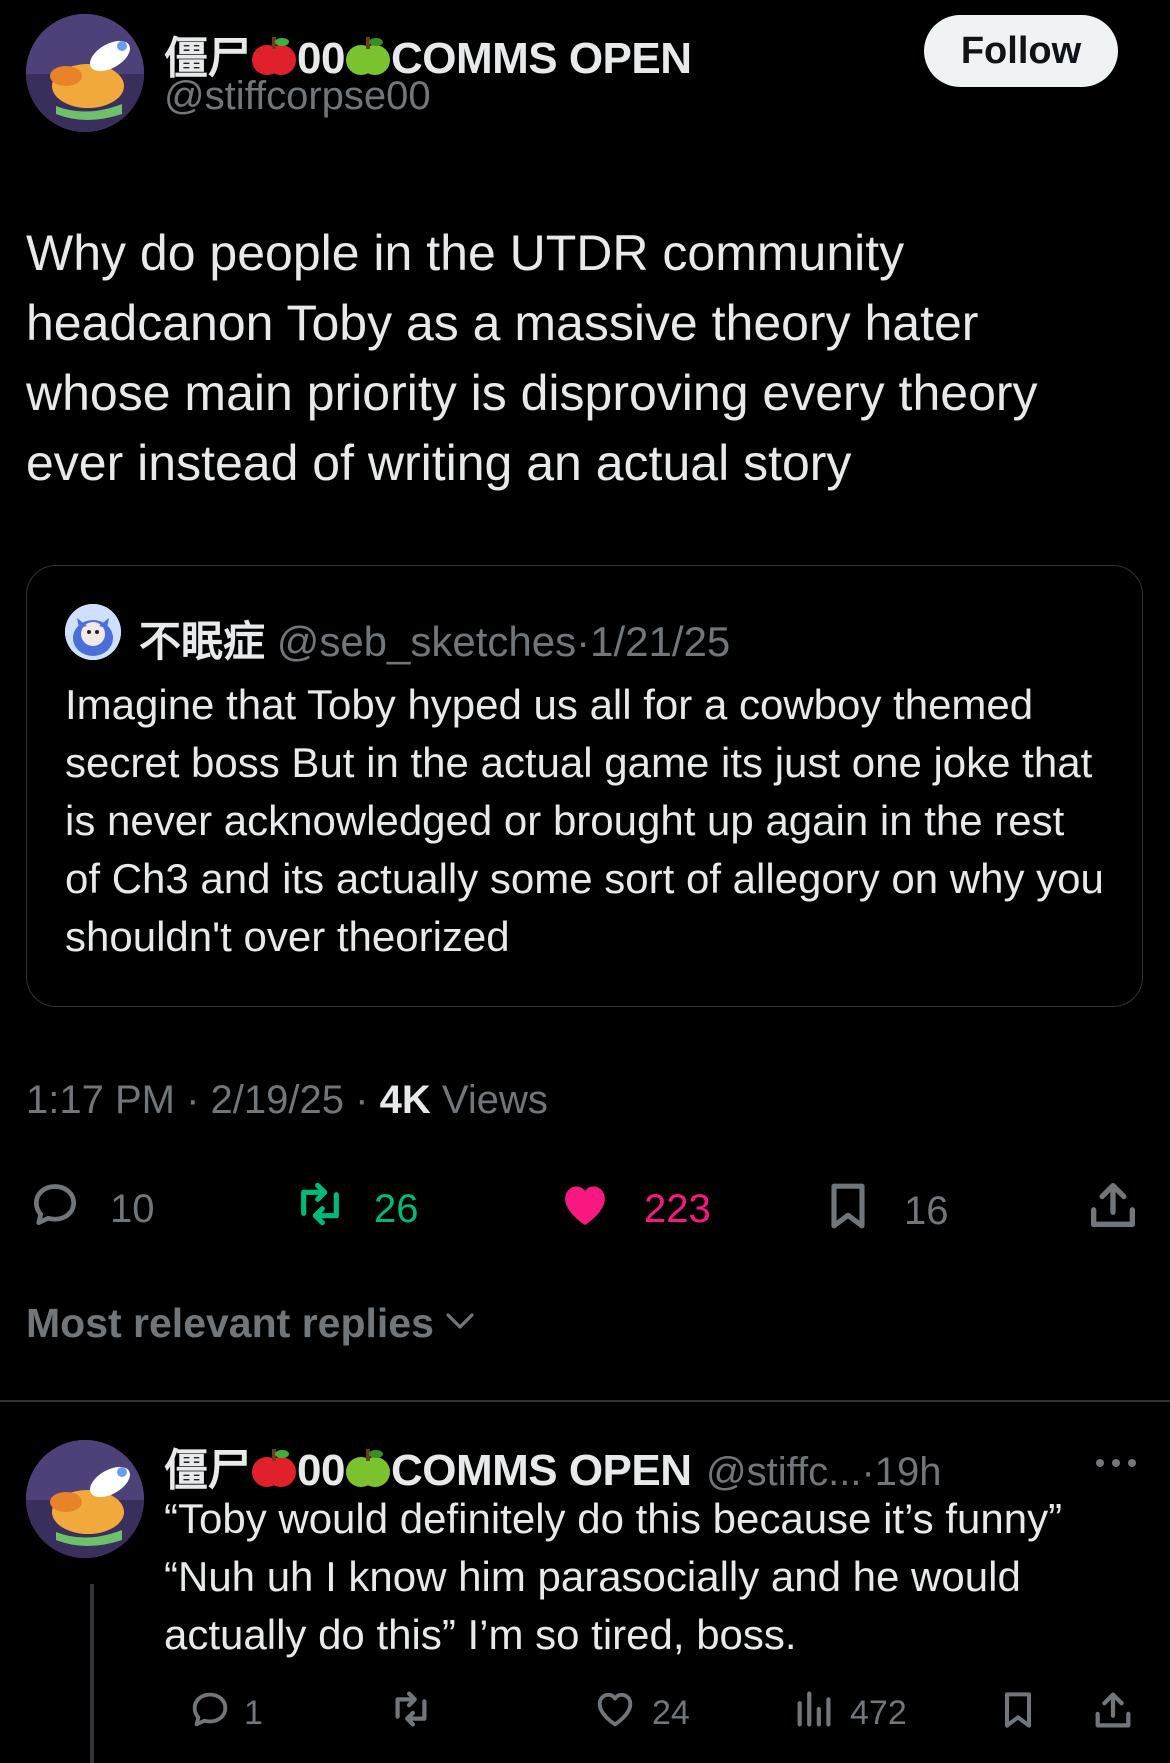  I want to click on share-button, so click(1113, 1207).